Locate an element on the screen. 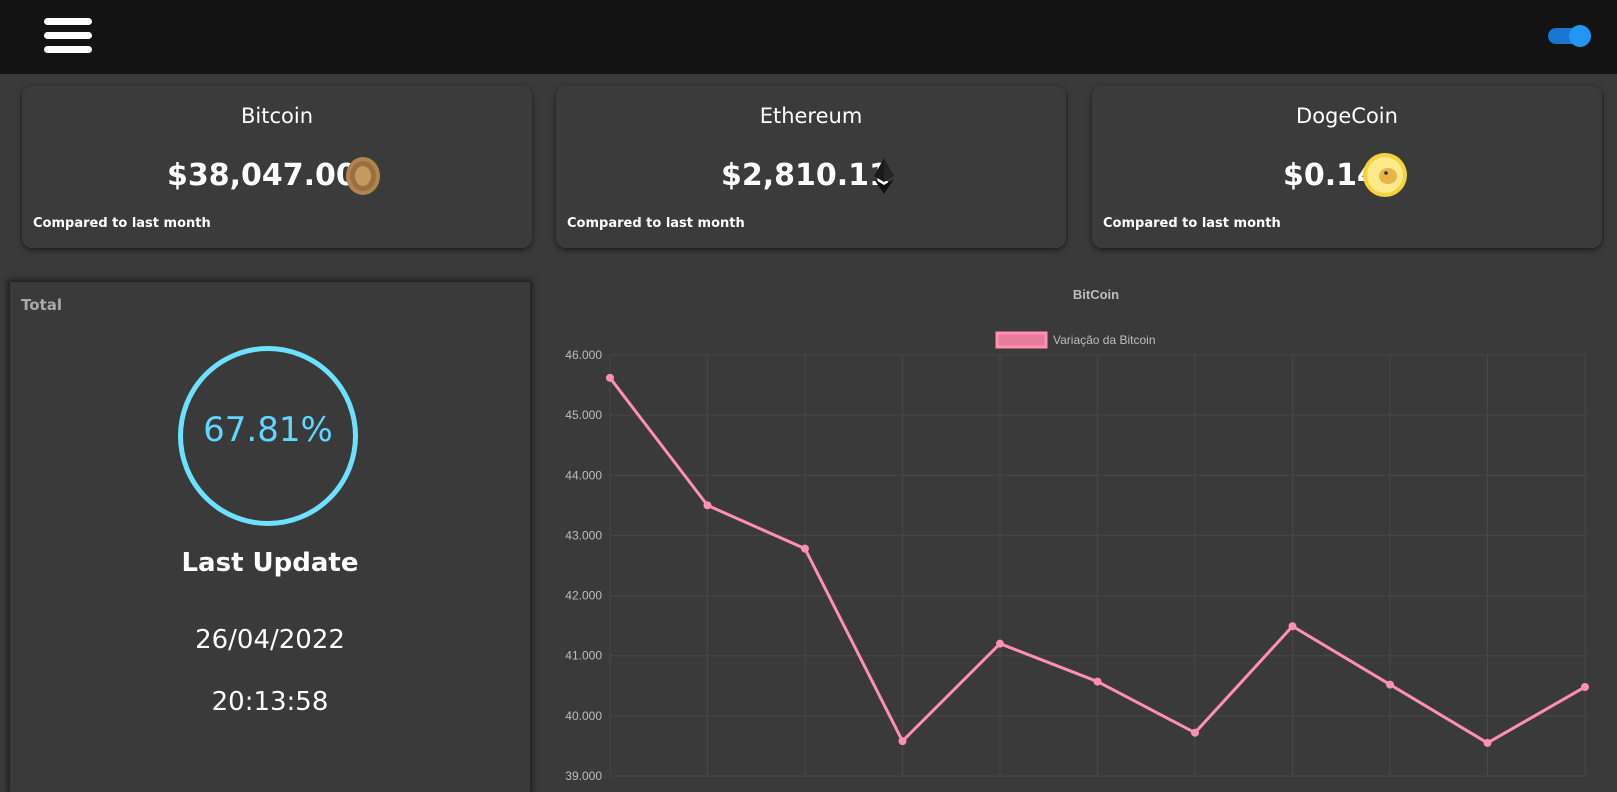 The width and height of the screenshot is (1617, 792). top-bar is located at coordinates (808, 37).